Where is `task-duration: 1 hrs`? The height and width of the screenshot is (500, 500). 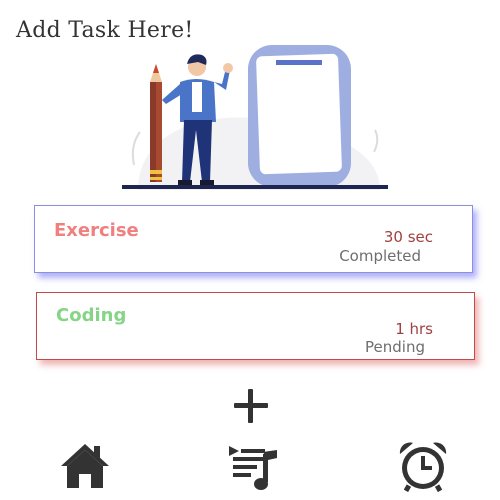
task-duration: 1 hrs is located at coordinates (414, 329).